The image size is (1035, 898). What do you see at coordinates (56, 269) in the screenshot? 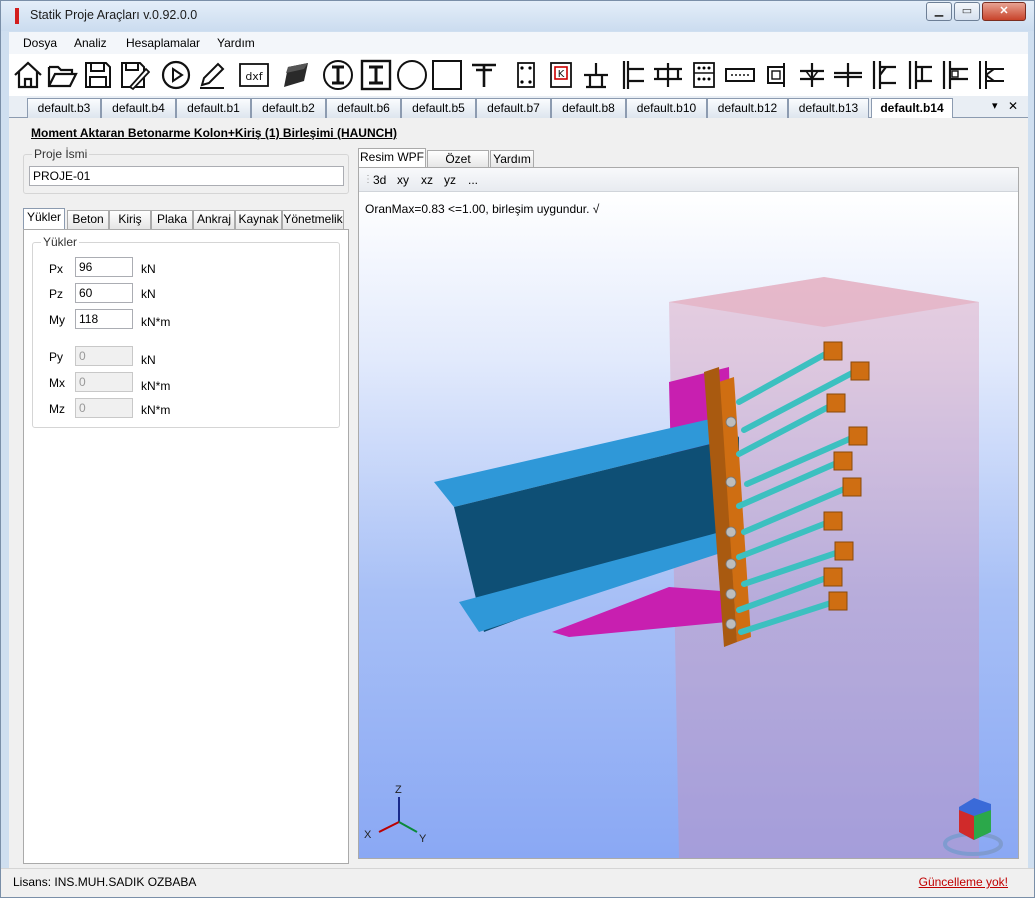
I see `px-label: Px` at bounding box center [56, 269].